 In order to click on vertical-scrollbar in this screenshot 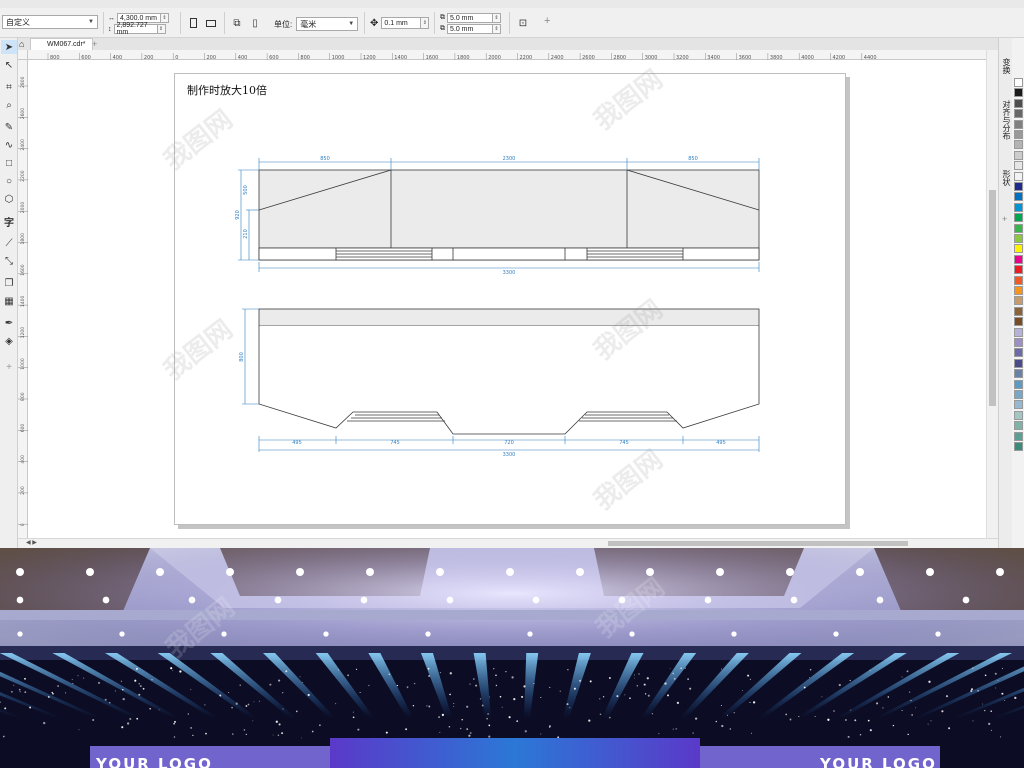, I will do `click(992, 294)`.